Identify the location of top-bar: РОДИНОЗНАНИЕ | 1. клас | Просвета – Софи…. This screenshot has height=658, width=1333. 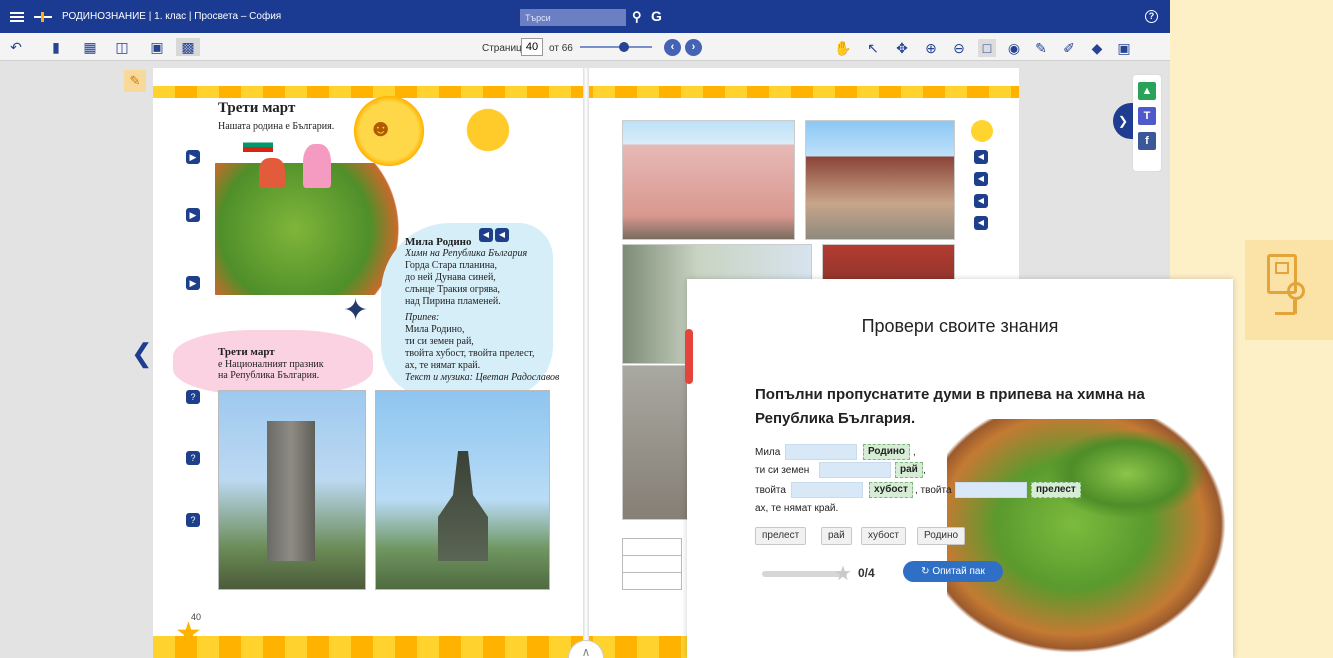
(585, 16).